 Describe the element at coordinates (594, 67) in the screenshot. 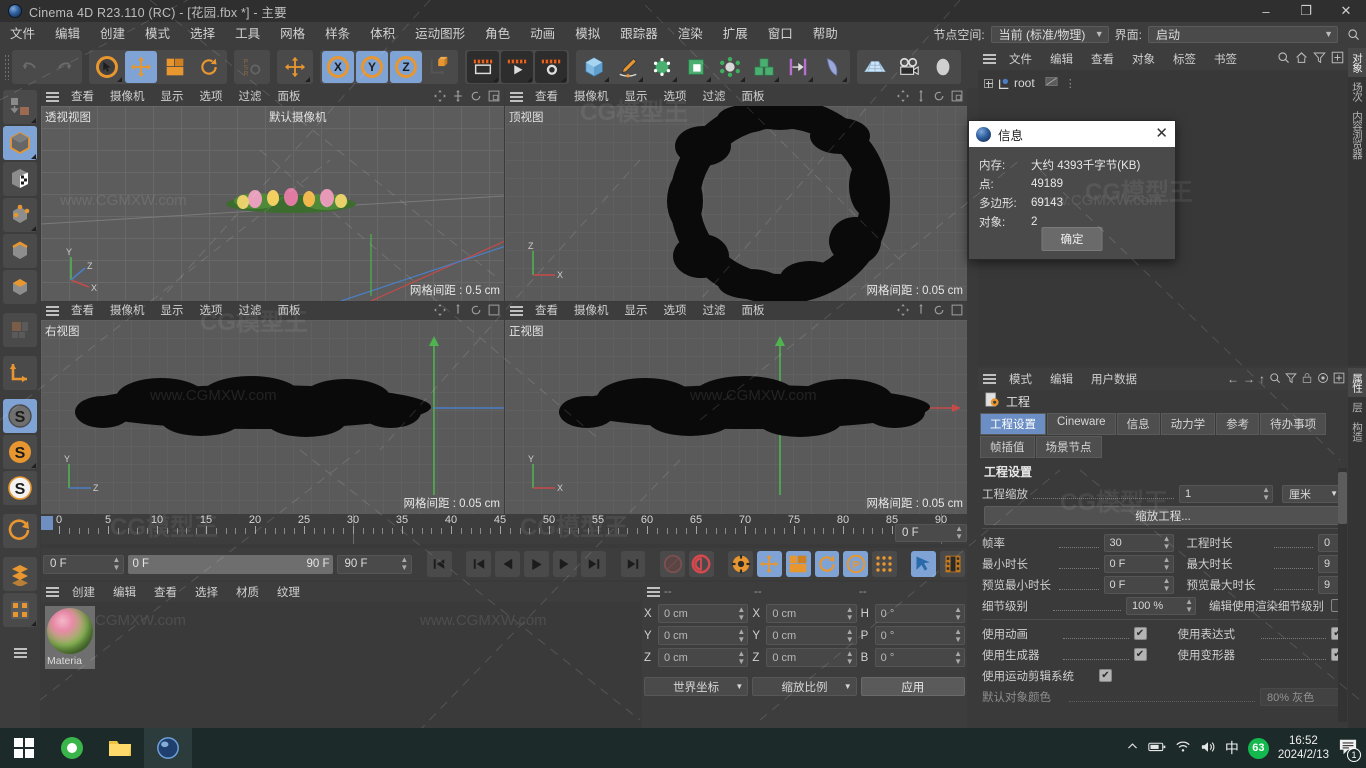

I see `cube-primitive-icon` at that location.